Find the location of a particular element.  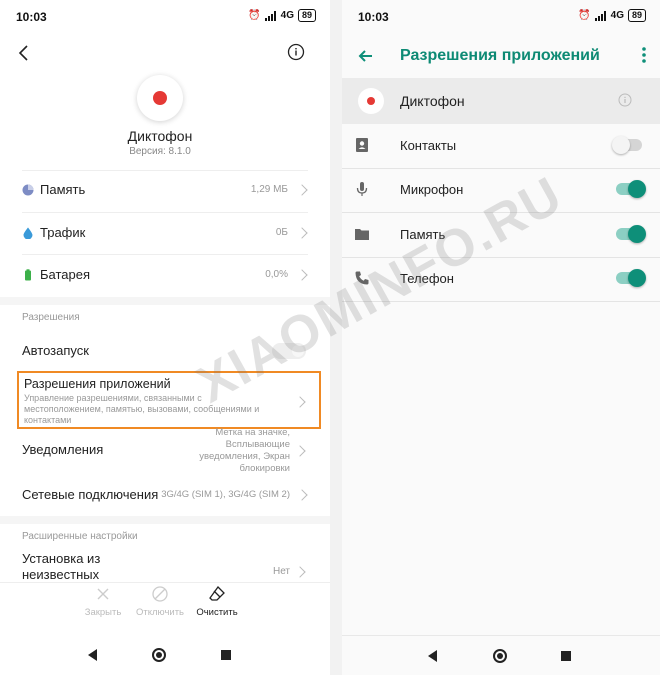

permission-label: Память is located at coordinates (423, 234).